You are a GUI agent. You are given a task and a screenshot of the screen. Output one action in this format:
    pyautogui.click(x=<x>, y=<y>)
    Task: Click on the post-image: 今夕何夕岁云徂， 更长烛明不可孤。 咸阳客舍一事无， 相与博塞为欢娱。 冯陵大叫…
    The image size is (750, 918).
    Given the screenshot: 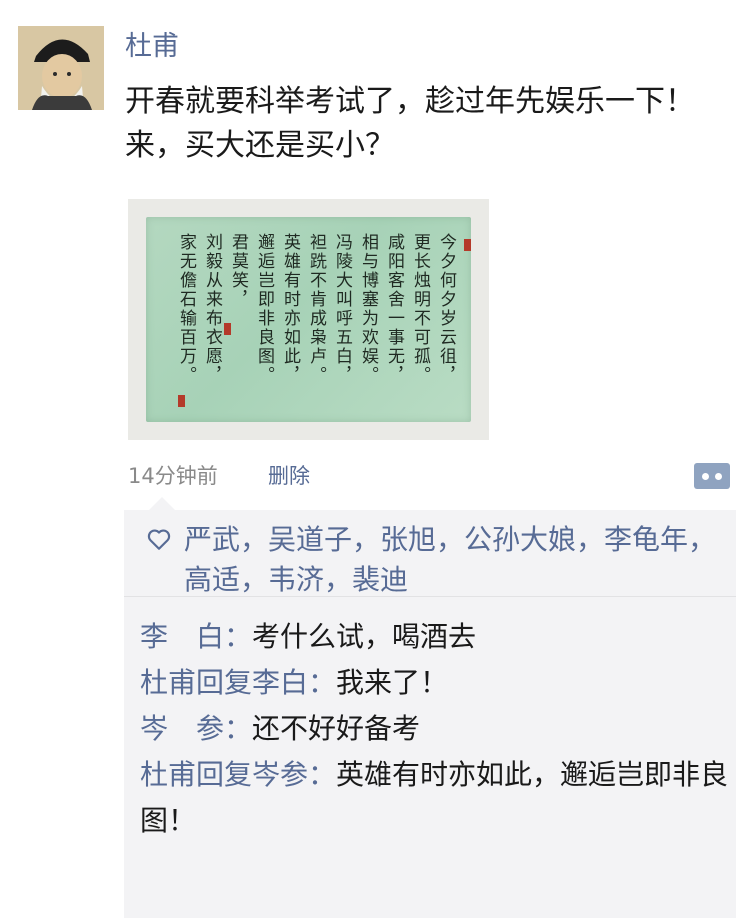 What is the action you would take?
    pyautogui.click(x=308, y=319)
    